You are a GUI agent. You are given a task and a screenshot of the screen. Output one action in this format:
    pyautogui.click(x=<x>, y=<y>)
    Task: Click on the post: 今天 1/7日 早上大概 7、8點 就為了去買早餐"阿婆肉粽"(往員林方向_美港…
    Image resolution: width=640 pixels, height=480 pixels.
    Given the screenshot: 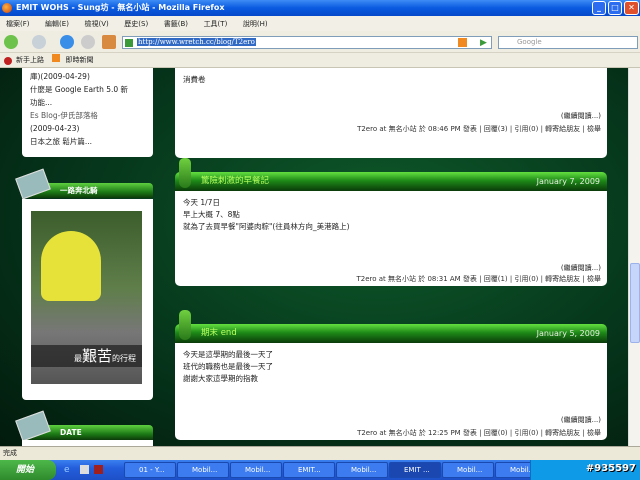 What is the action you would take?
    pyautogui.click(x=391, y=238)
    